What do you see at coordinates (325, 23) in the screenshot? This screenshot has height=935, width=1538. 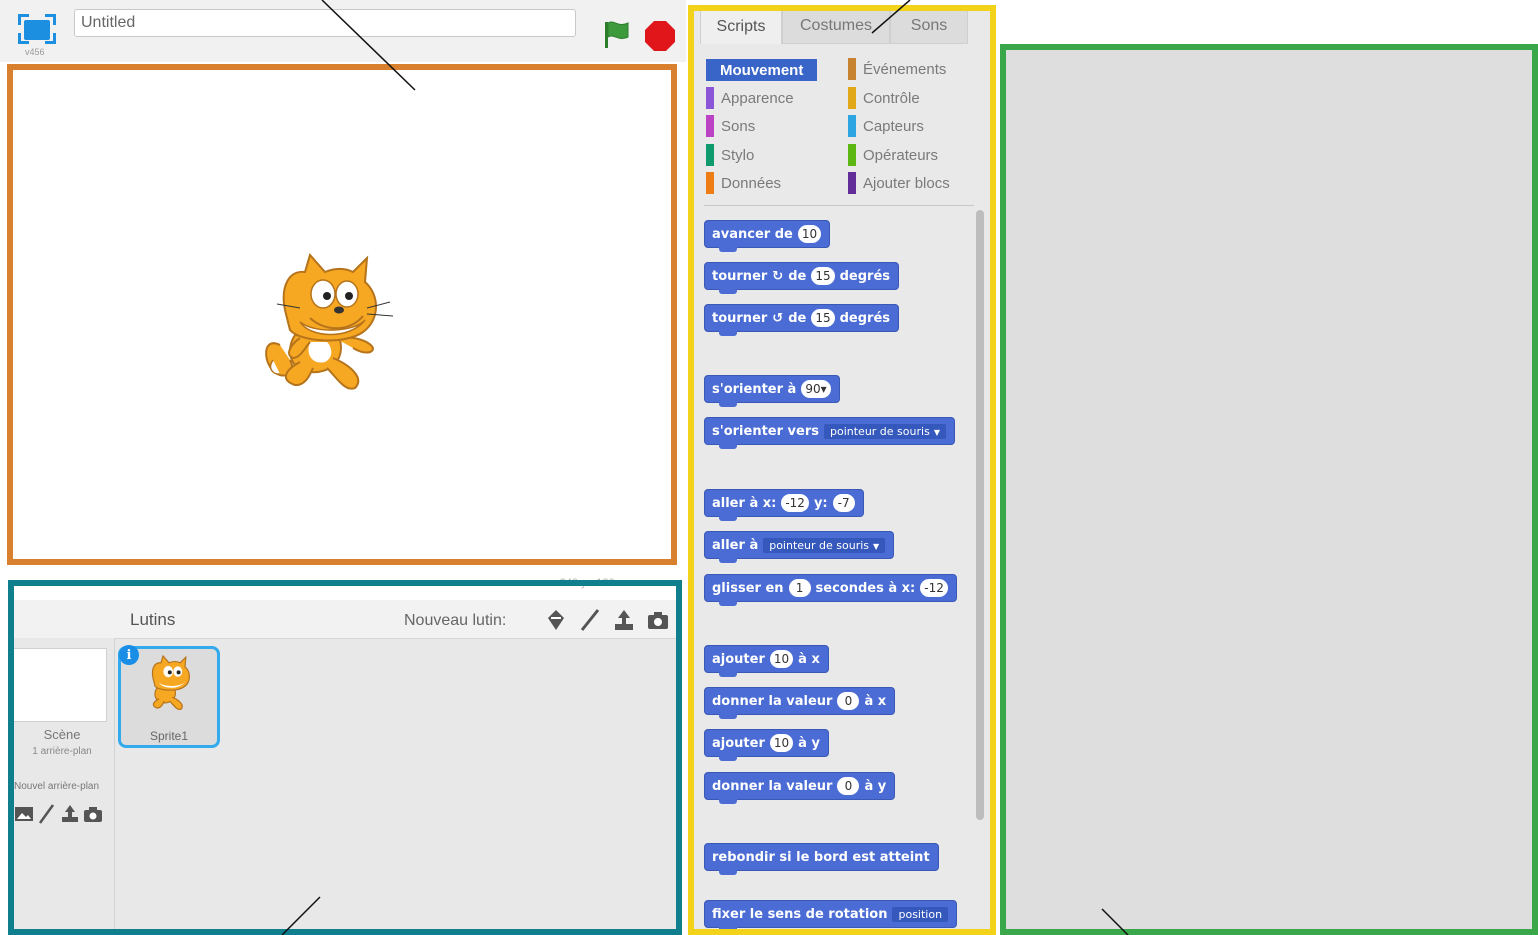 I see `project-title-input` at bounding box center [325, 23].